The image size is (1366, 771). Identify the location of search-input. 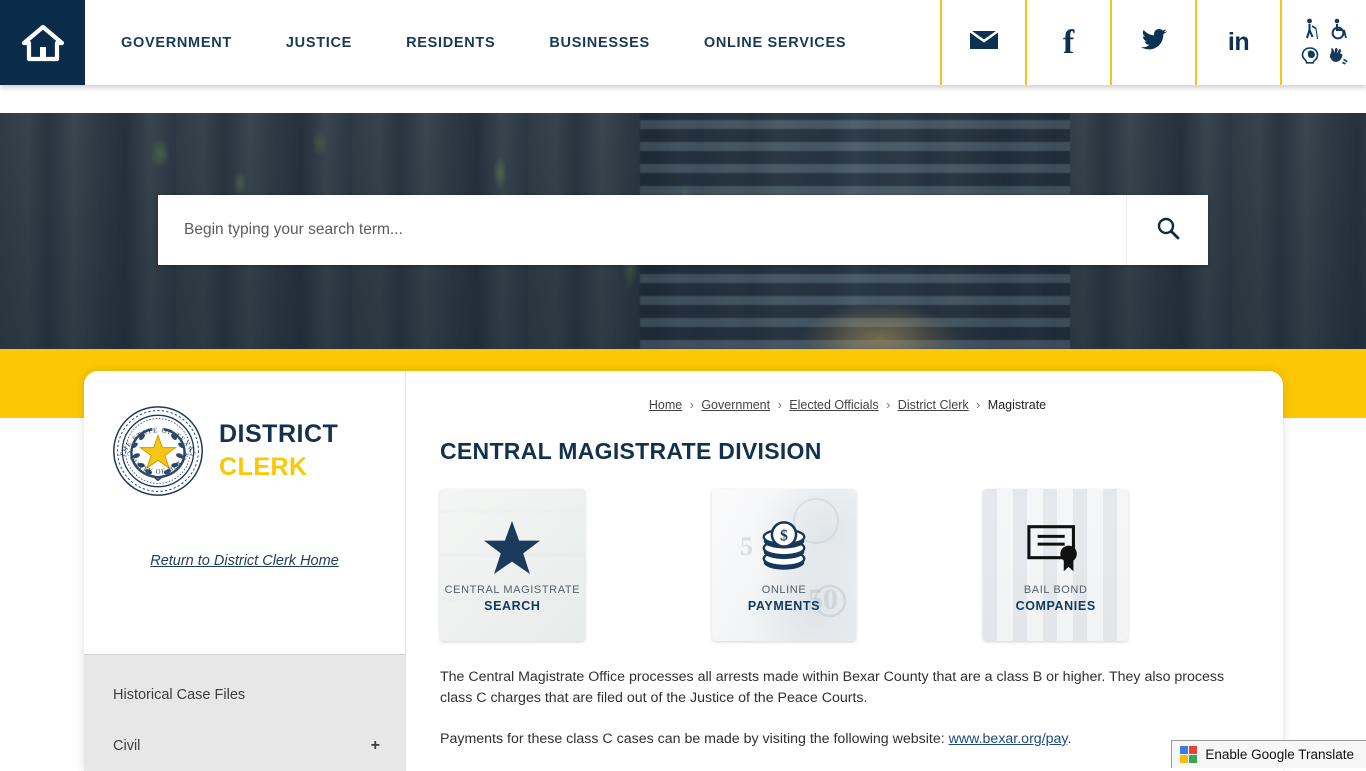
(642, 230).